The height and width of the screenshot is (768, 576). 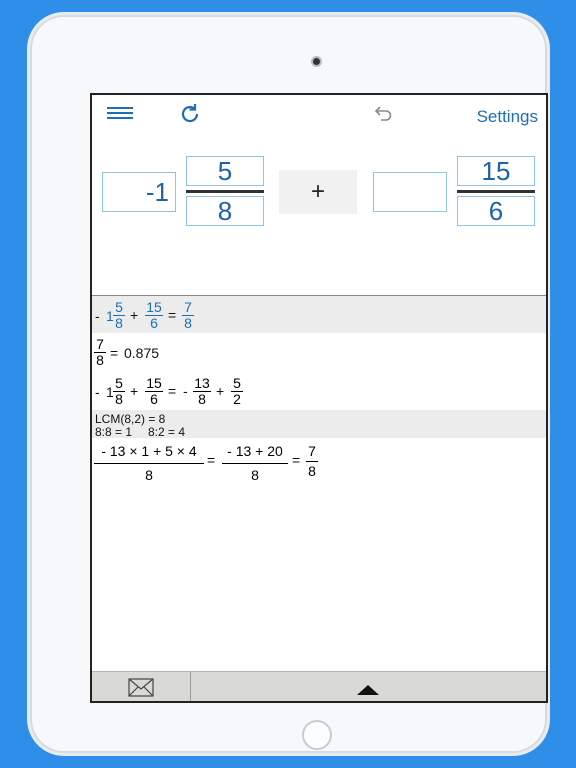 I want to click on camera, so click(x=316, y=61).